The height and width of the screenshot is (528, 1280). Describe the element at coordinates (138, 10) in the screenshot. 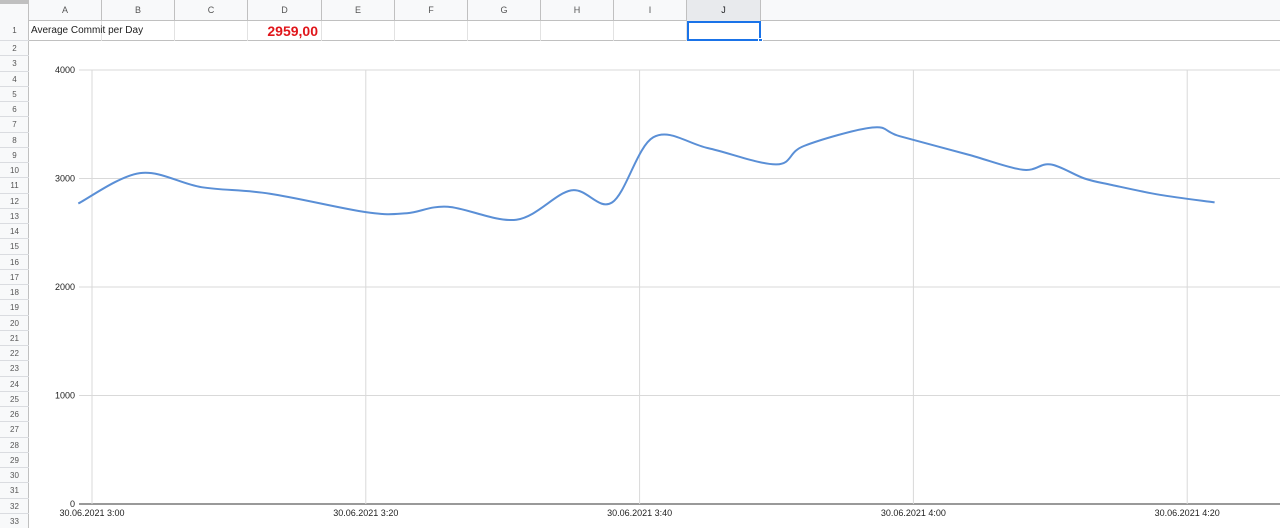

I see `column-header-b: B` at that location.